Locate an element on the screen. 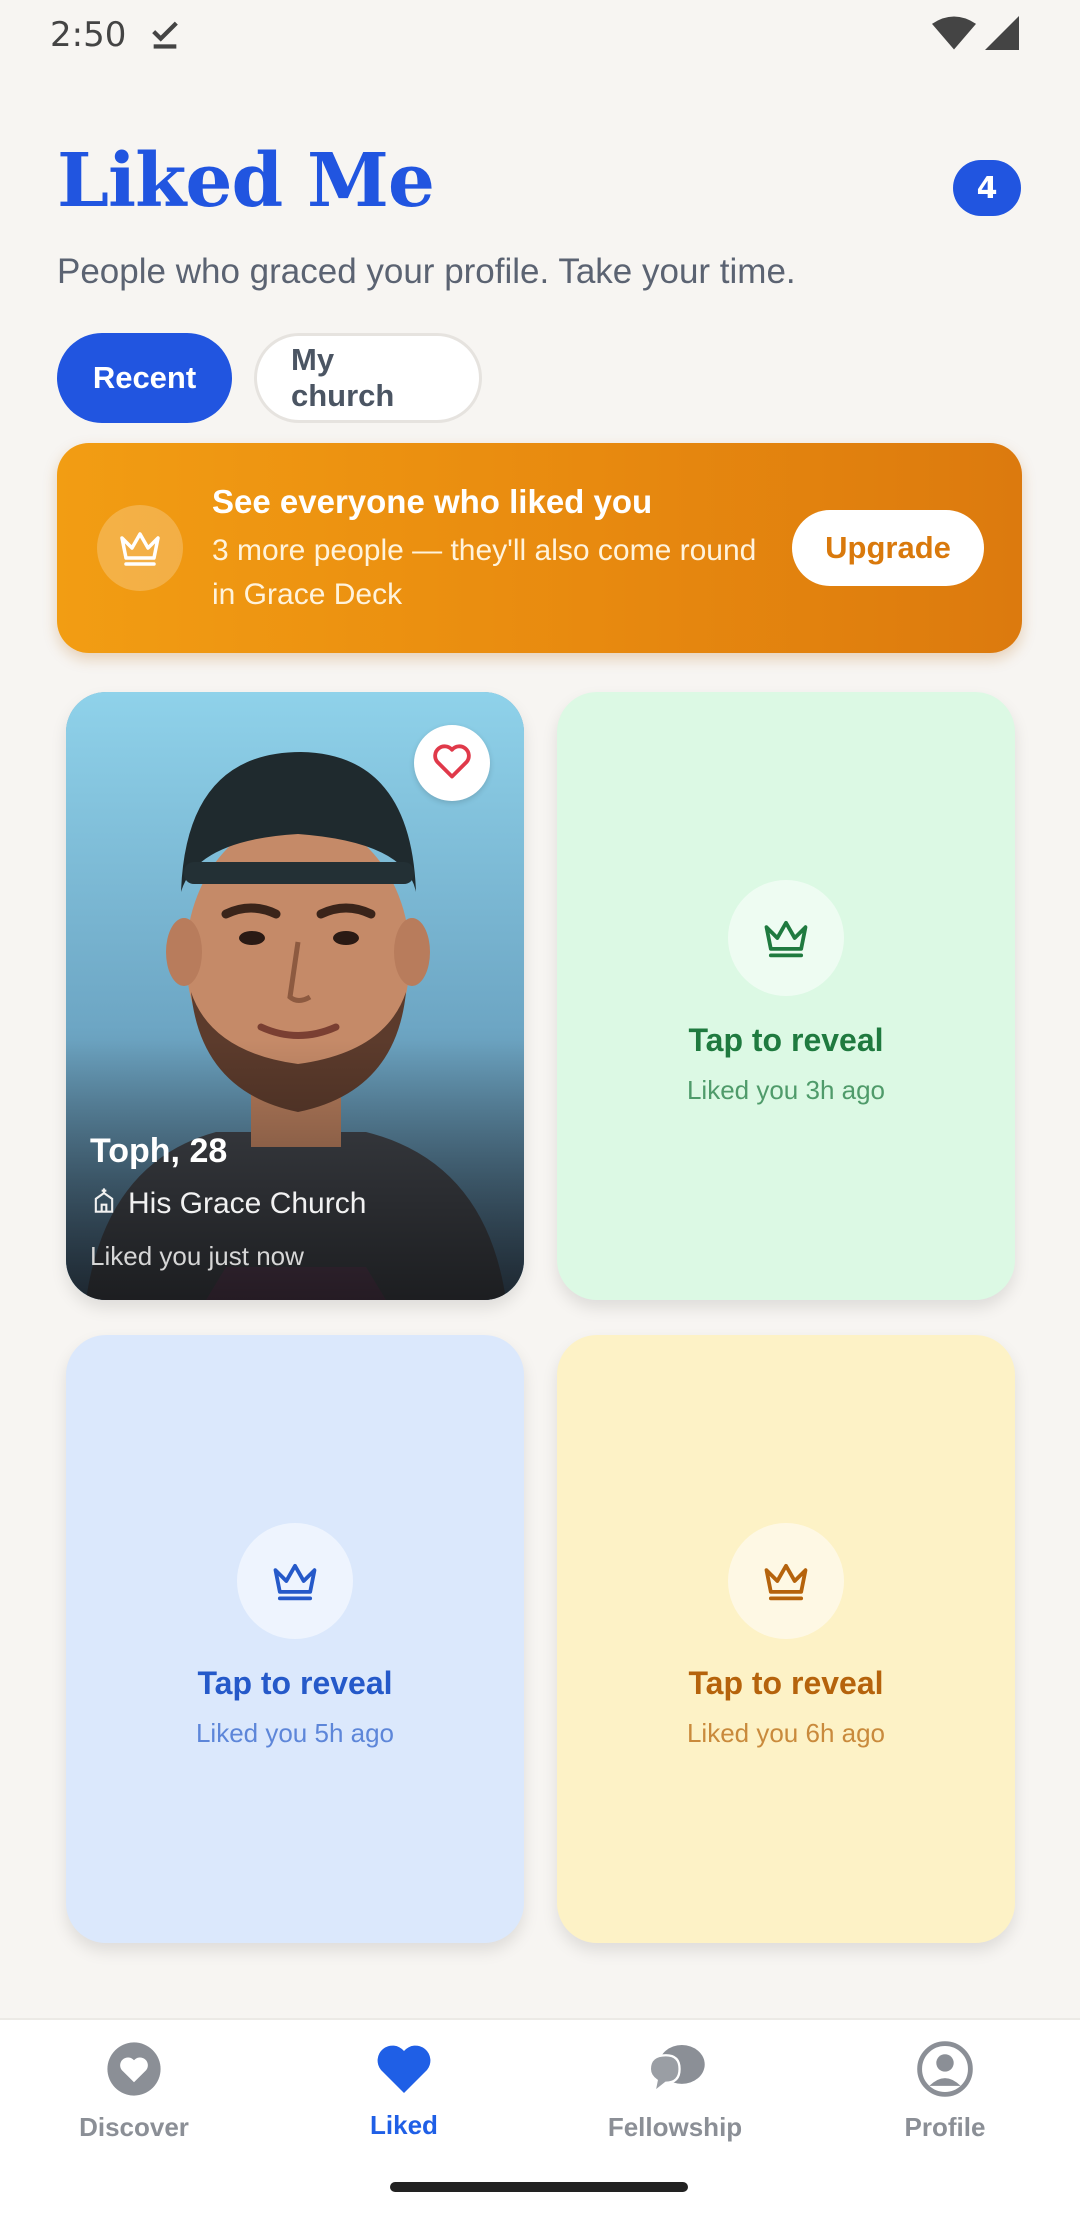 Image resolution: width=1080 pixels, height=2220 pixels. nav-label: Fellowship is located at coordinates (675, 2127).